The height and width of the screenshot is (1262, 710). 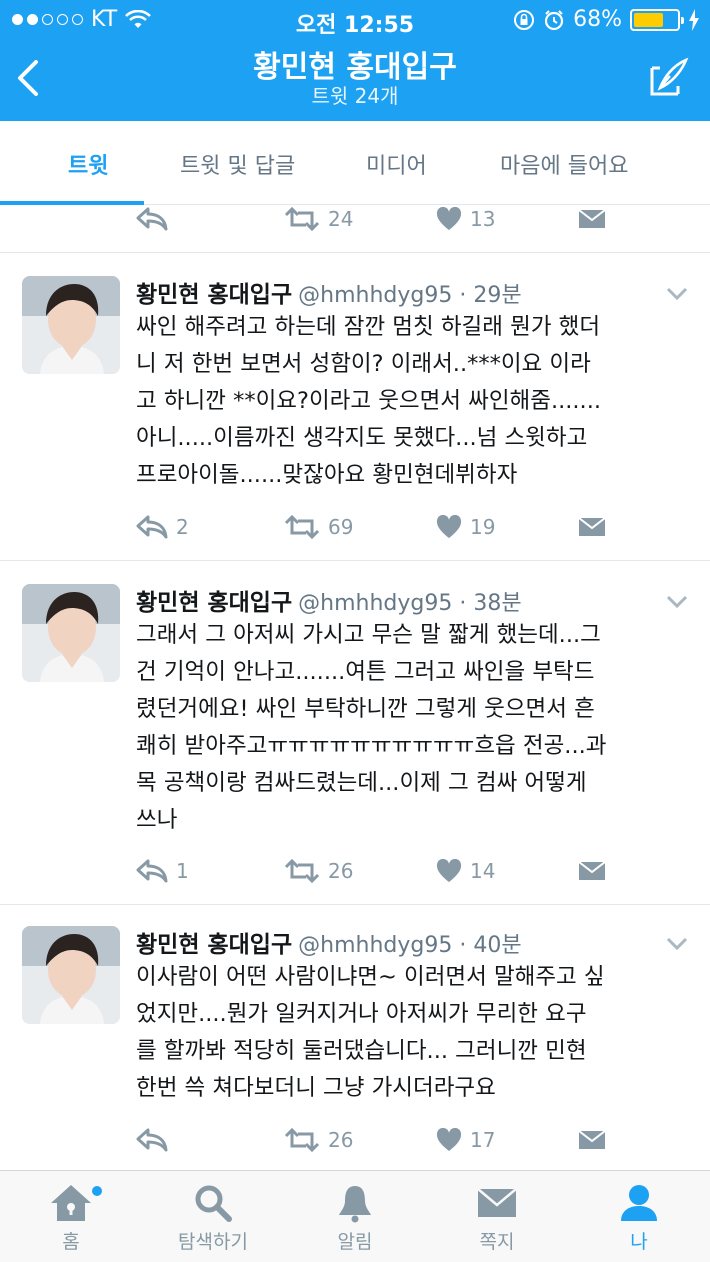 I want to click on reply-button: 2, so click(x=162, y=527).